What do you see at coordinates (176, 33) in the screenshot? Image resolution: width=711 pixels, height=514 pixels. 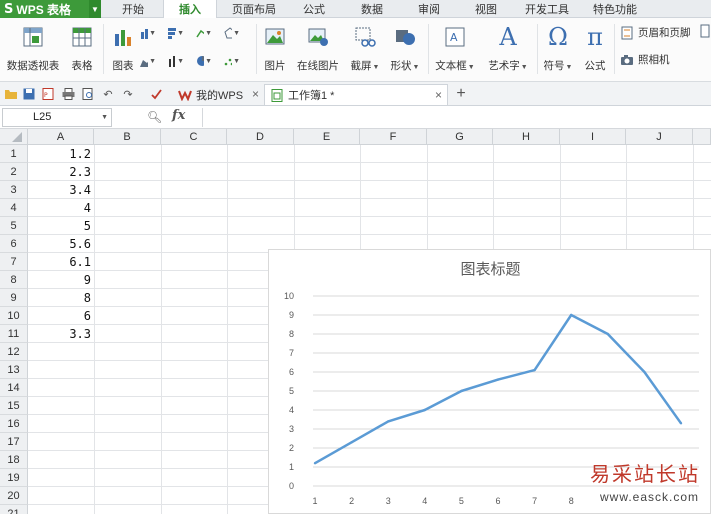 I see `bar-chart-h-icon: ▼` at bounding box center [176, 33].